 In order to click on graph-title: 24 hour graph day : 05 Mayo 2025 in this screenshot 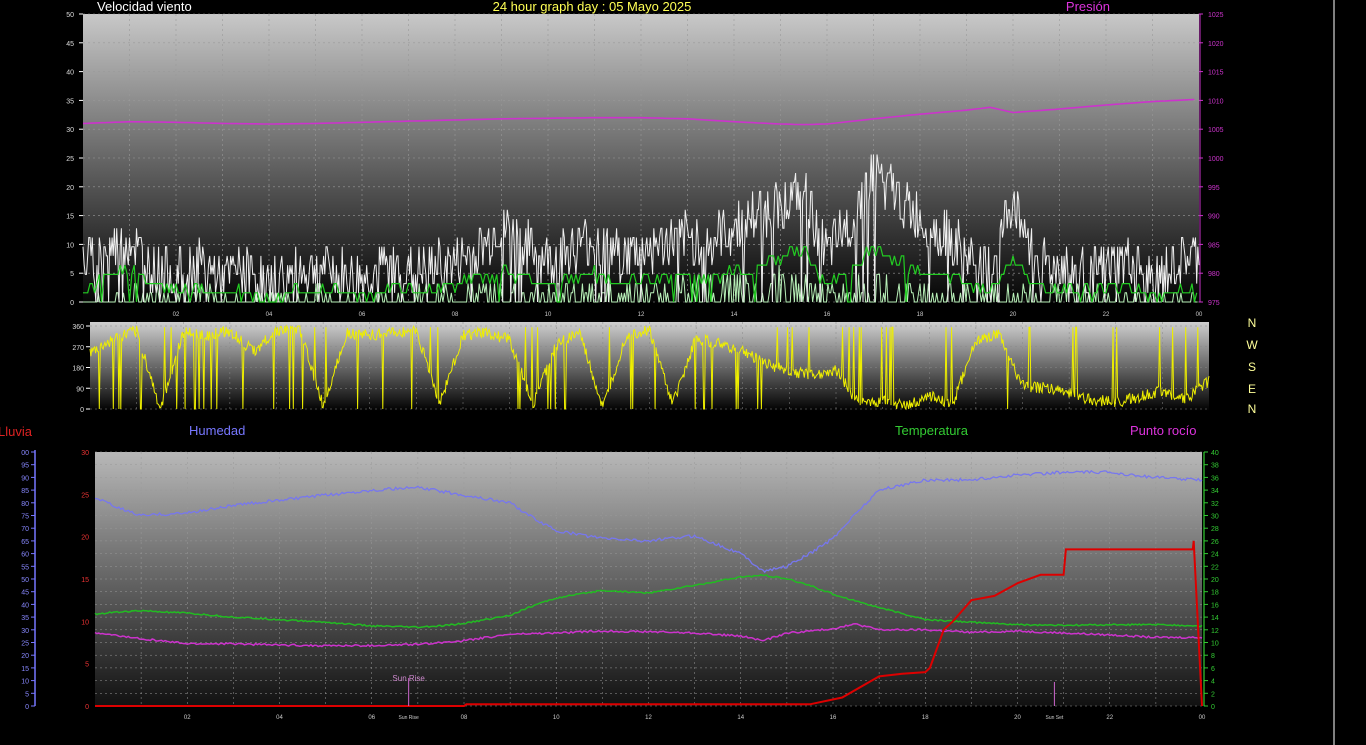, I will do `click(592, 7)`.